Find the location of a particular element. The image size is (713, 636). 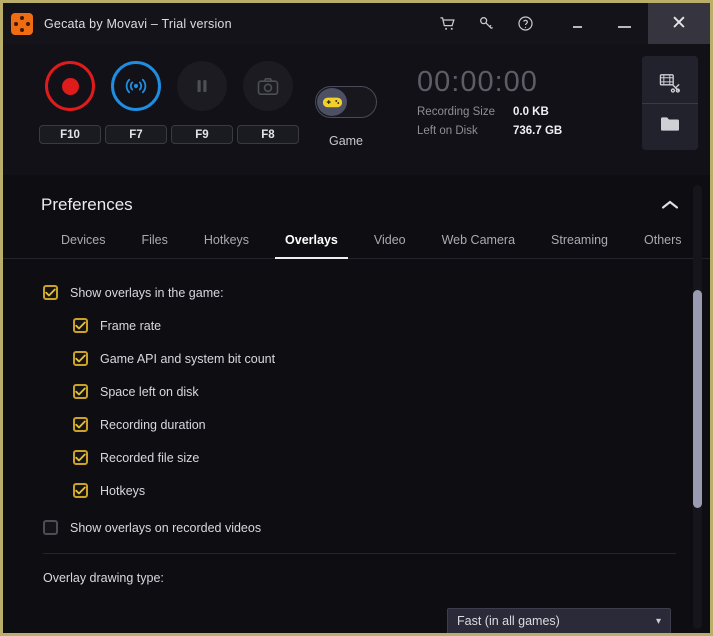

record-hotkey: F10 is located at coordinates (70, 134).